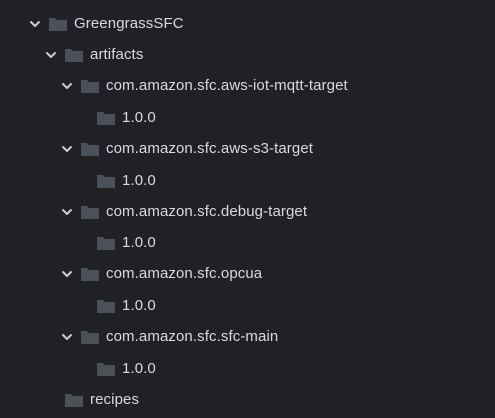 The height and width of the screenshot is (418, 495). I want to click on tree-item-label: com.amazon.sfc.aws-s3-target, so click(210, 148).